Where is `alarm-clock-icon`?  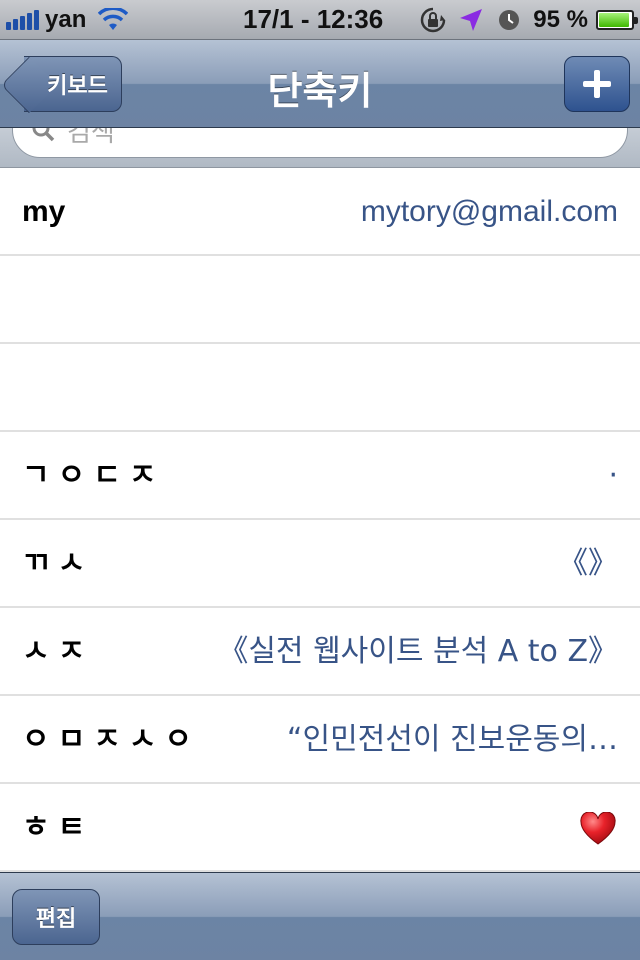 alarm-clock-icon is located at coordinates (509, 20).